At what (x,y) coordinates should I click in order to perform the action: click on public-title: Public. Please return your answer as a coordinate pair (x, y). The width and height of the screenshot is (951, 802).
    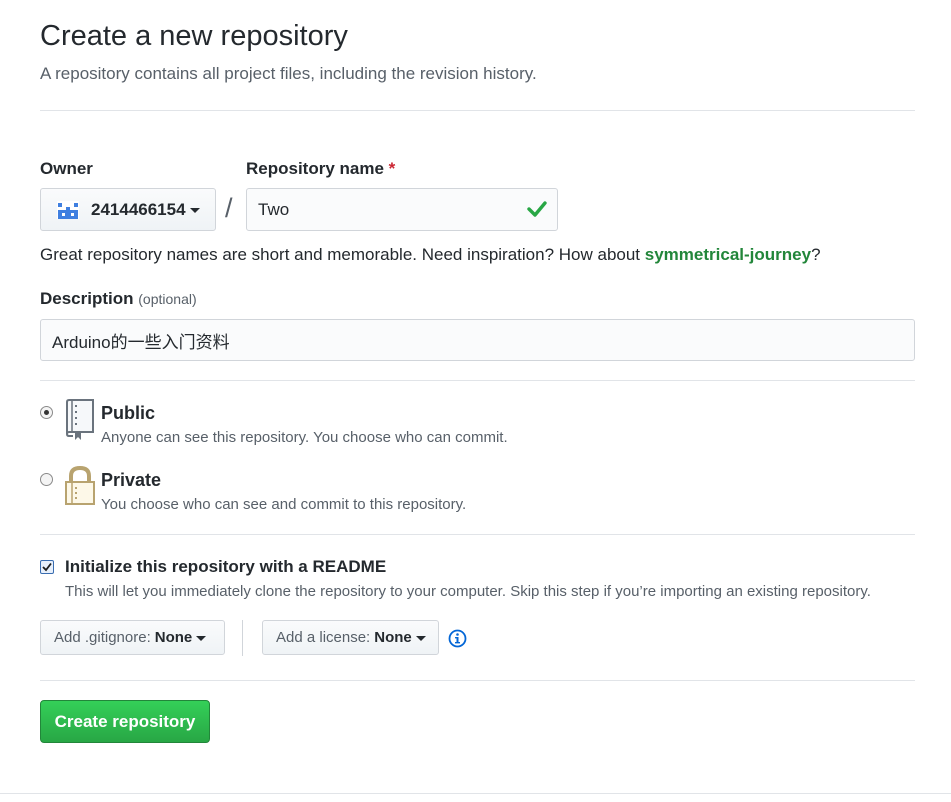
    Looking at the image, I should click on (128, 413).